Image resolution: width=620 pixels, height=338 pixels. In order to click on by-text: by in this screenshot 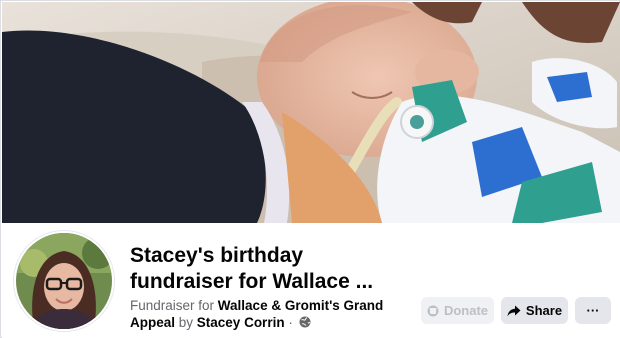, I will do `click(186, 322)`.